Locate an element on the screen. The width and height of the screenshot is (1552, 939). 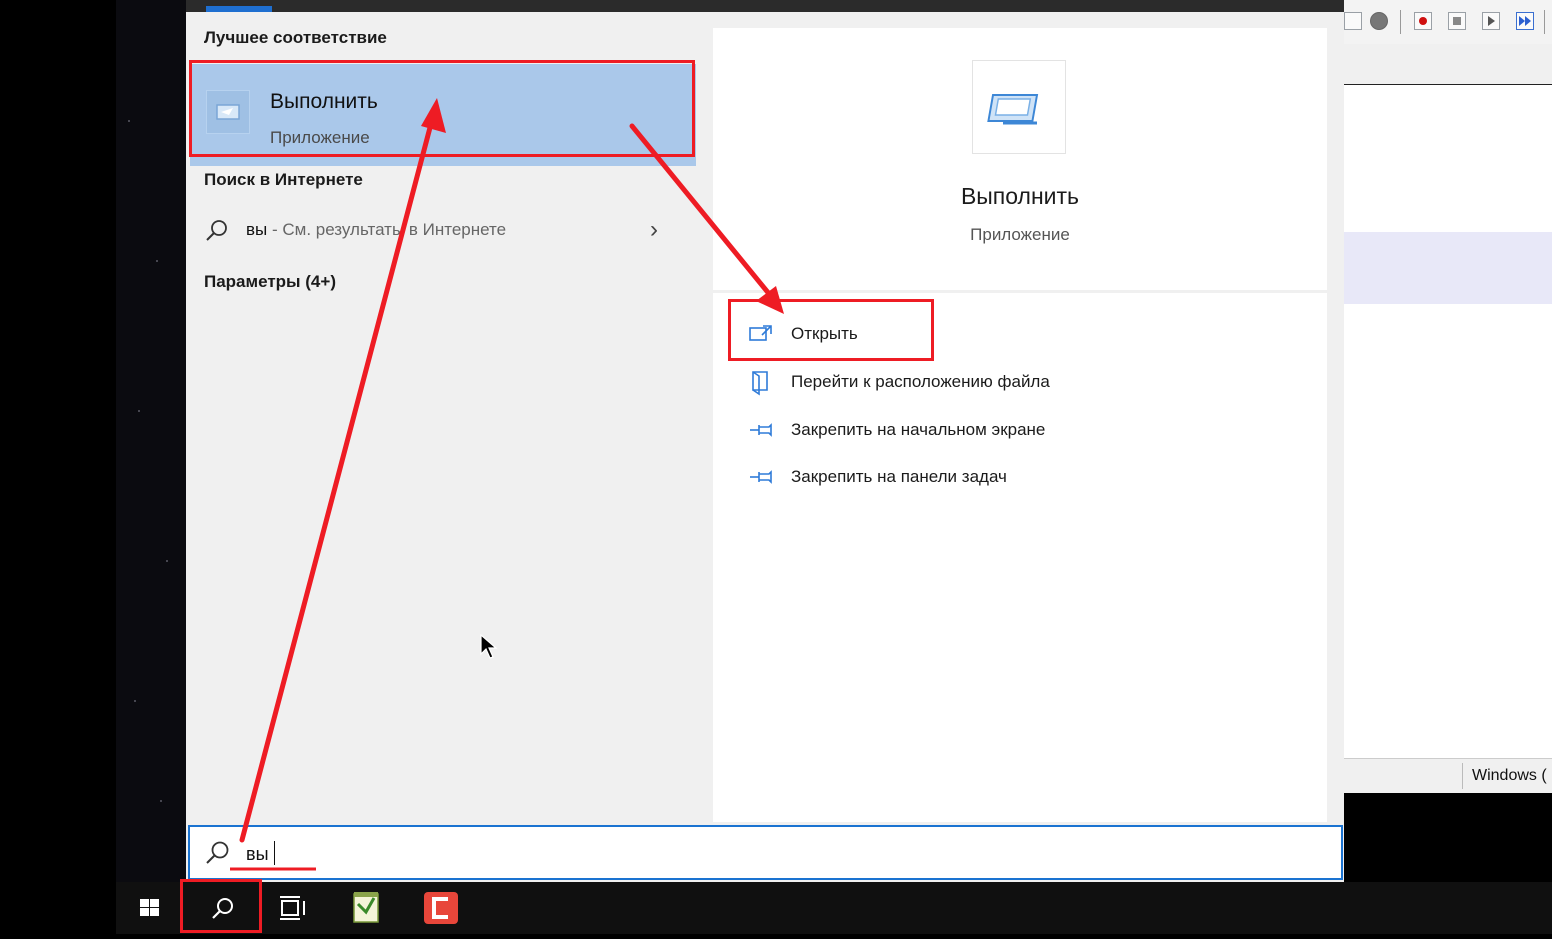
search-input: вы is located at coordinates (765, 852).